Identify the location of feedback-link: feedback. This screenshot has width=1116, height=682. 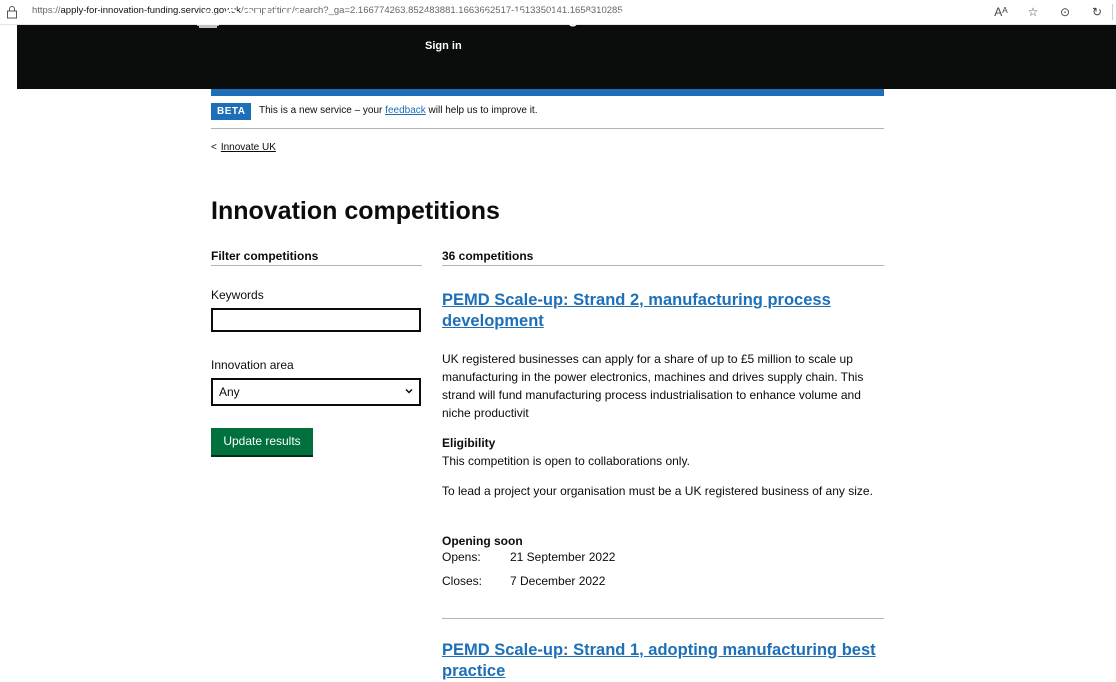
(405, 110).